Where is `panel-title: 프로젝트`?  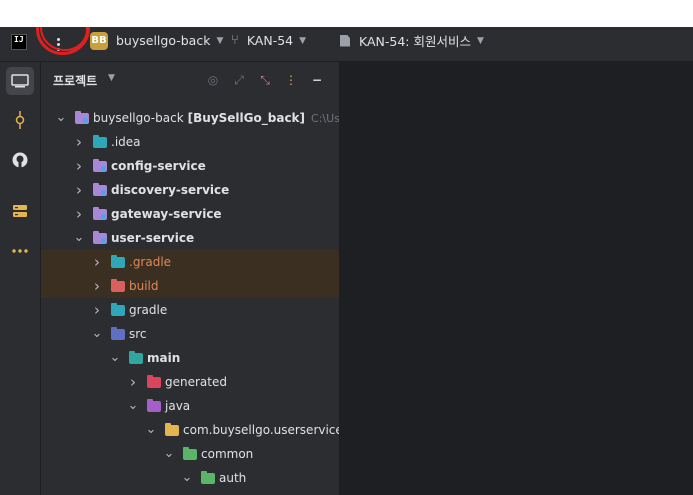
panel-title: 프로젝트 is located at coordinates (75, 80).